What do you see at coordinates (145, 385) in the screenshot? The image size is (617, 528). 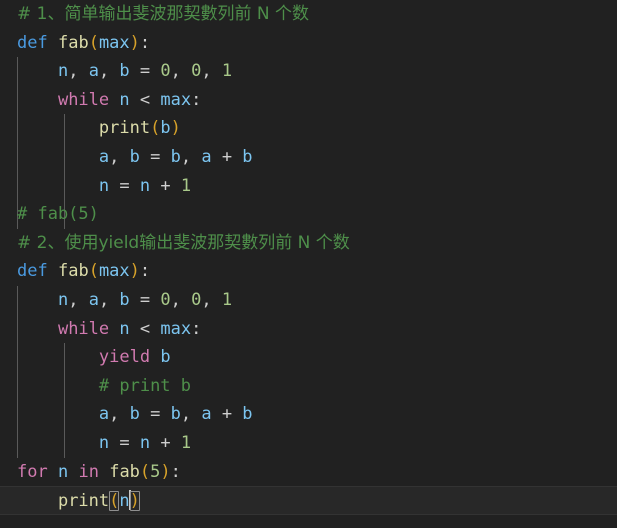 I see `comment-token: # print b` at bounding box center [145, 385].